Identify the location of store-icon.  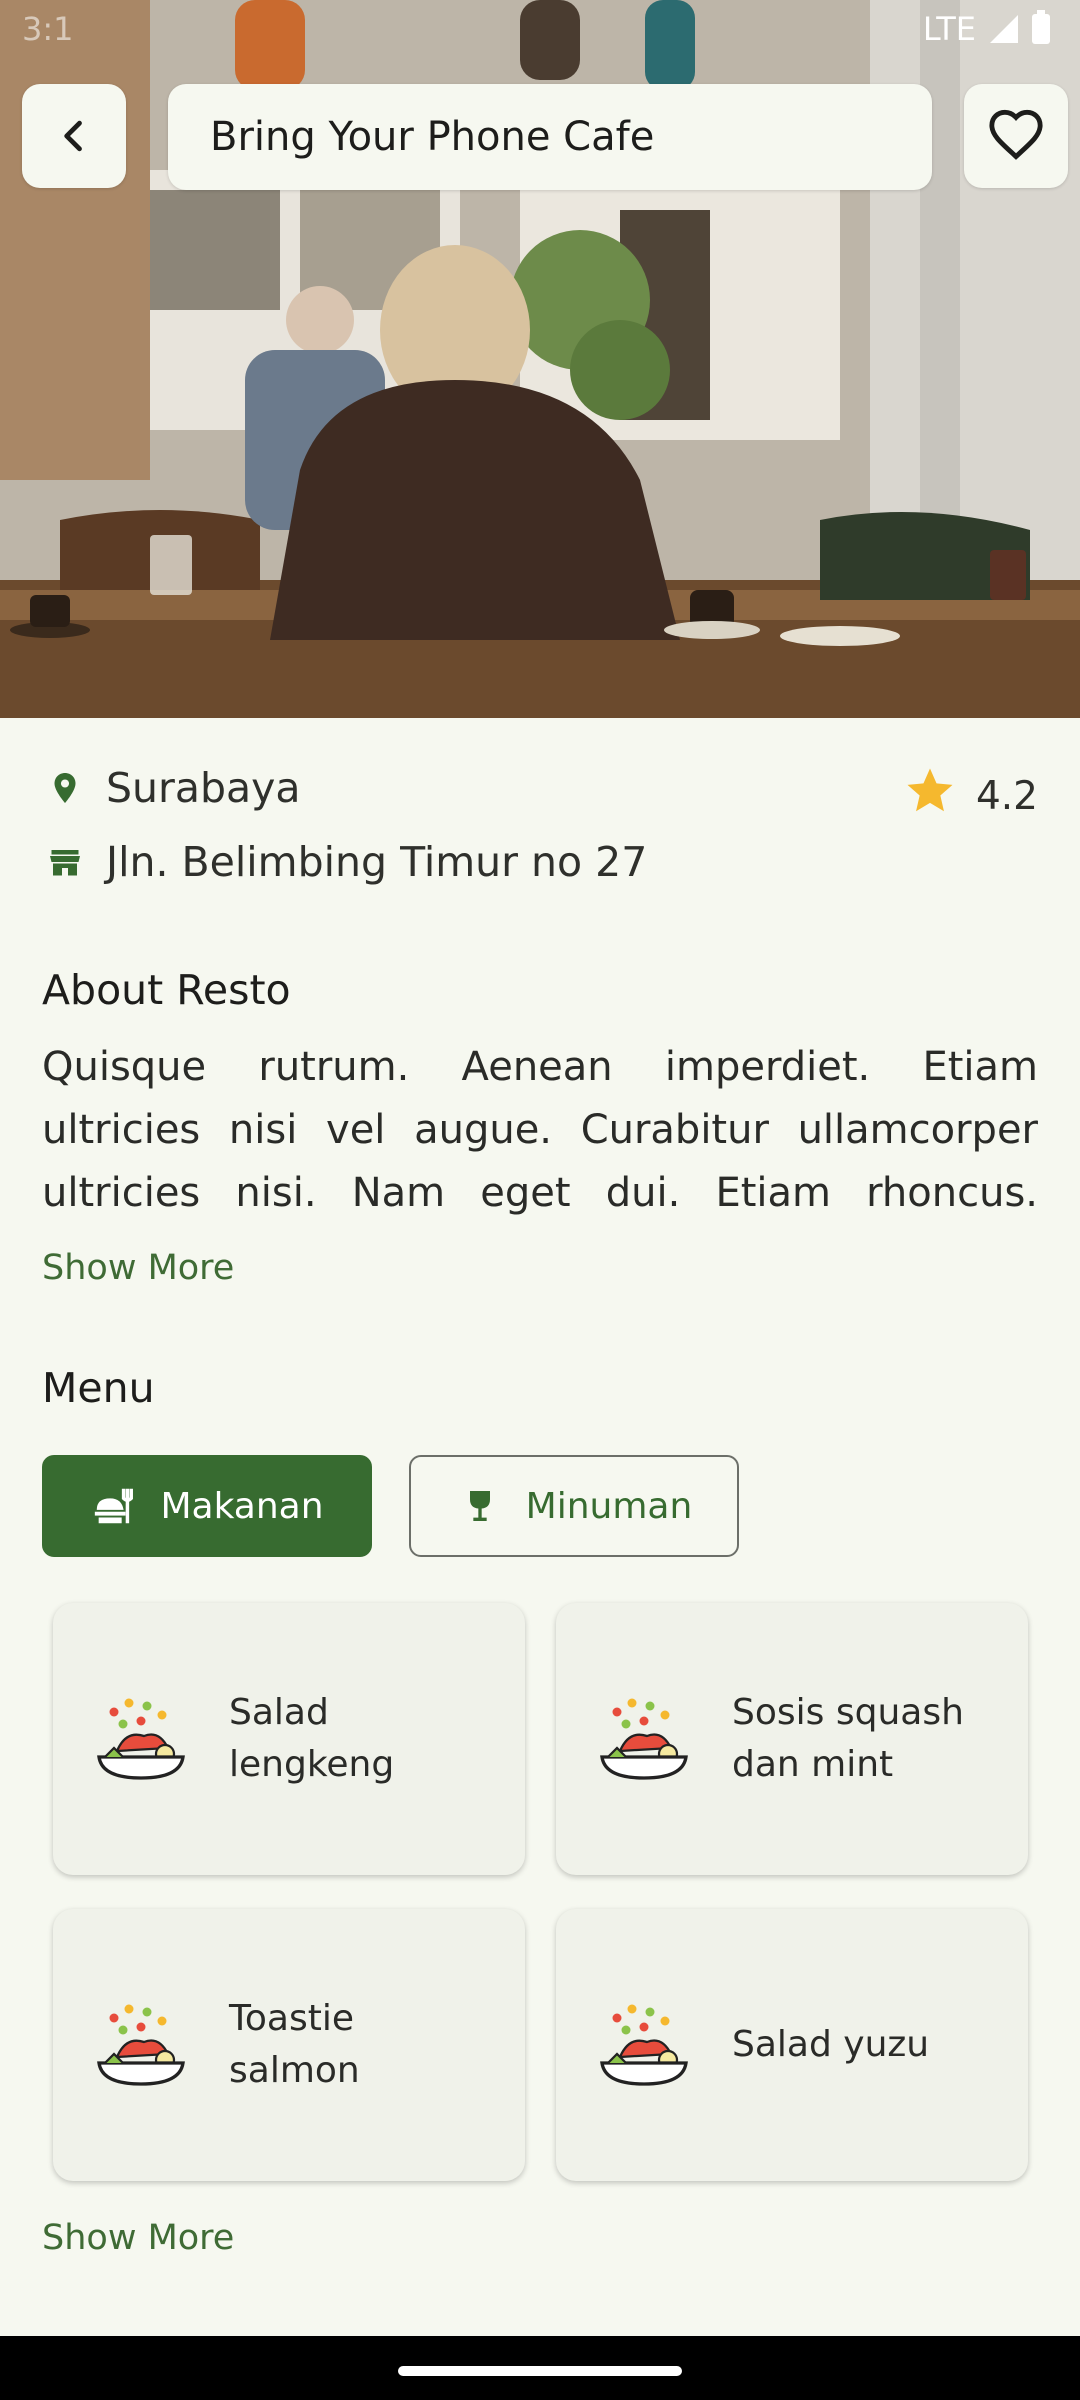
(65, 862).